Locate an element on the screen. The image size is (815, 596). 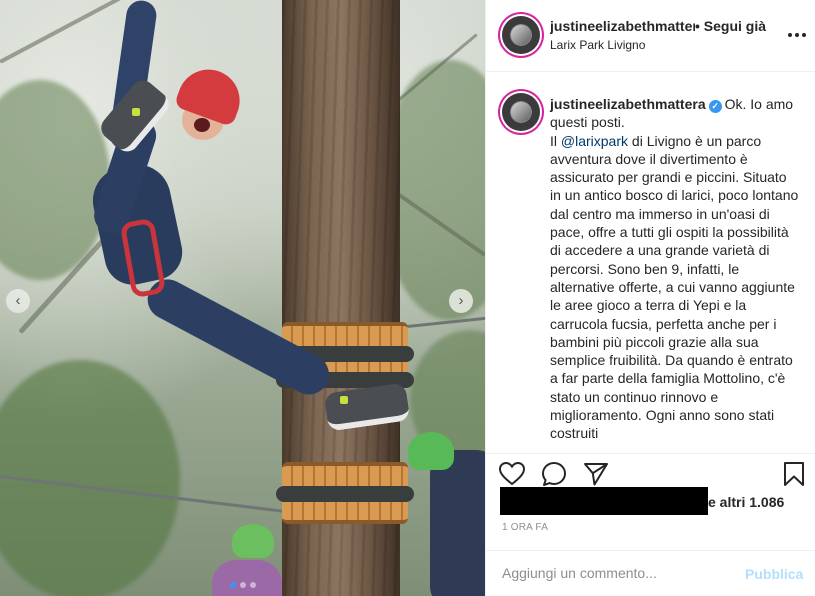
caption-mention-link: @larixpark is located at coordinates (594, 141).